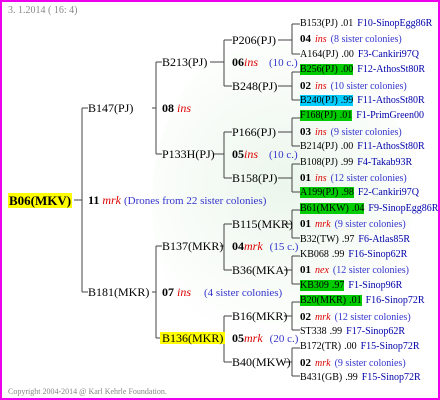 The image size is (440, 400). I want to click on gen4-entry: B32(TW) .97 F6-Atlas85R, so click(355, 239).